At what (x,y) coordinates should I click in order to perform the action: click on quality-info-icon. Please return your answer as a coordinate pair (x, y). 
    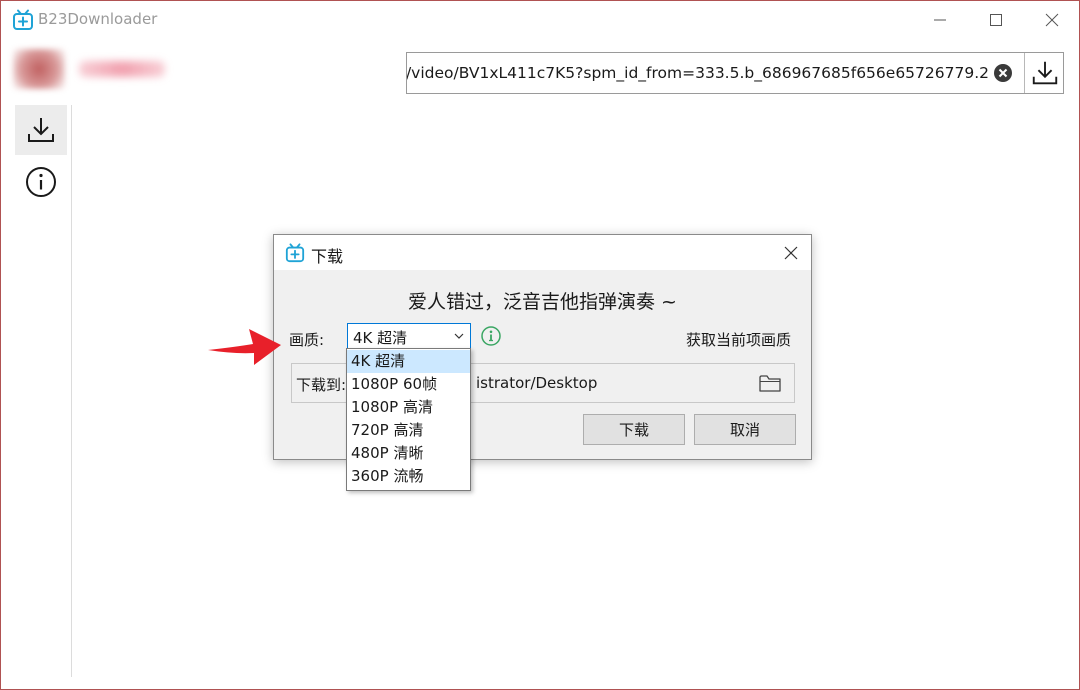
    Looking at the image, I should click on (491, 336).